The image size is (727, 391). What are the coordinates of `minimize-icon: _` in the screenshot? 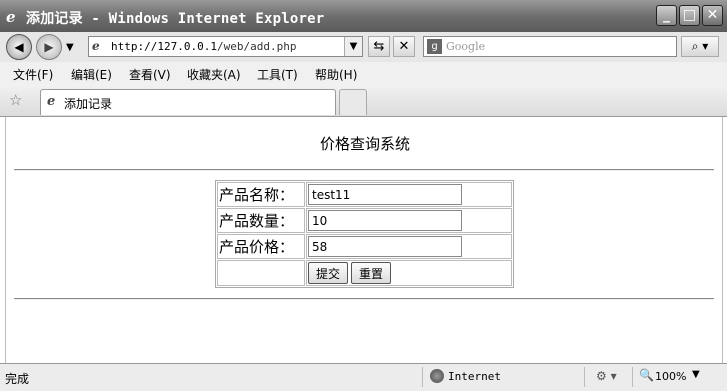 It's located at (666, 15).